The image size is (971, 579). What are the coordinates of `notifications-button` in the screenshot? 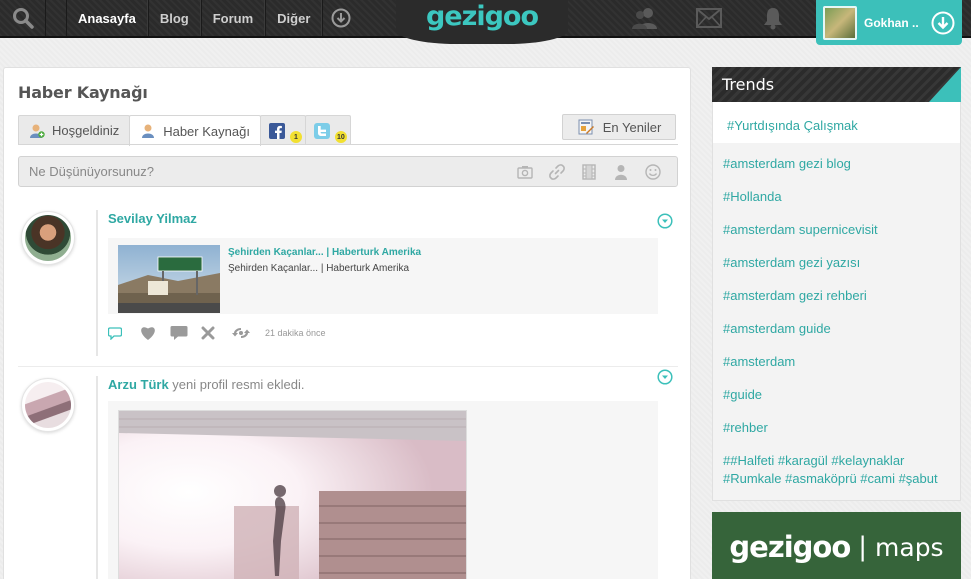 It's located at (773, 18).